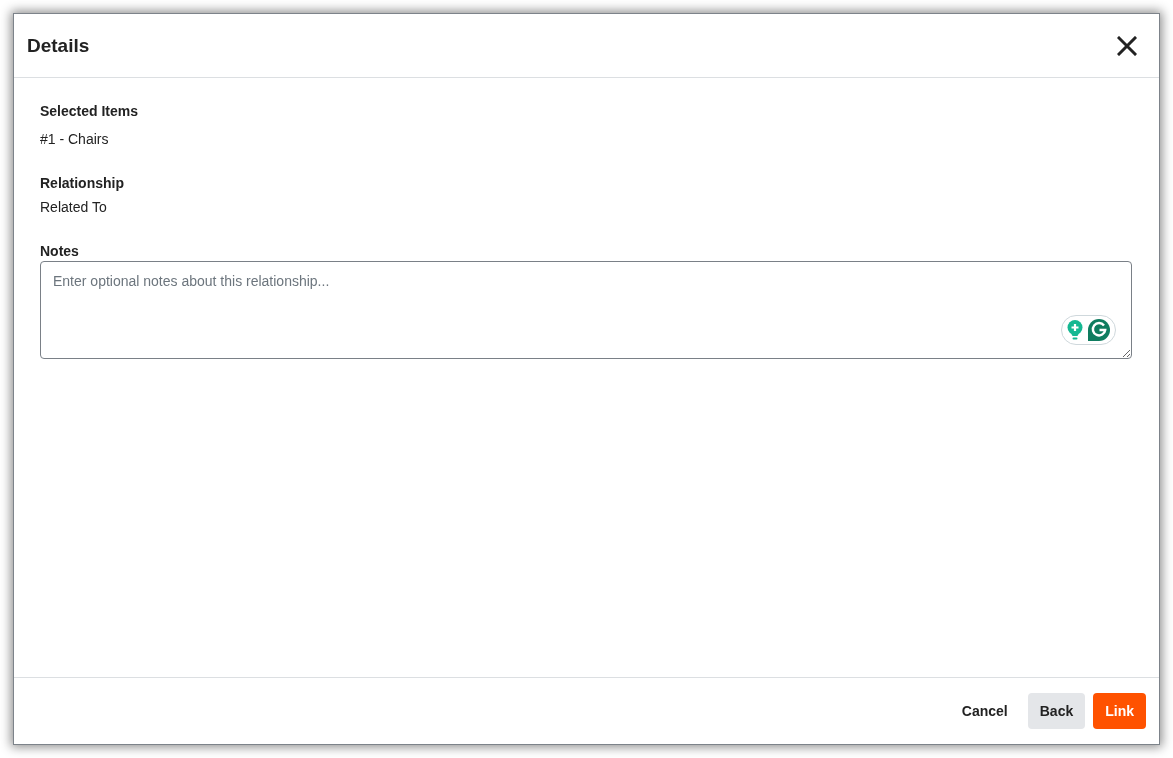  I want to click on g-logo-icon, so click(1099, 330).